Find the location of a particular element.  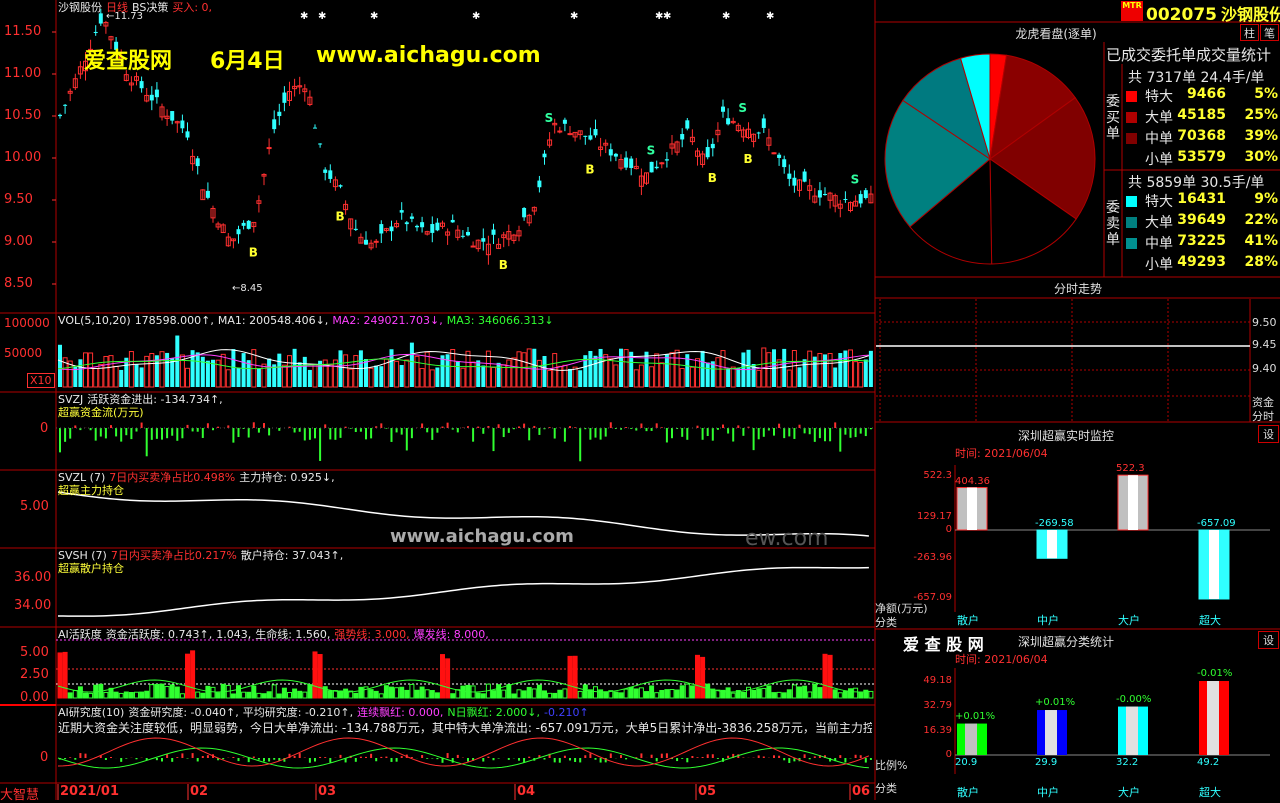

monitor-value-label: -269.58 is located at coordinates (1054, 523).